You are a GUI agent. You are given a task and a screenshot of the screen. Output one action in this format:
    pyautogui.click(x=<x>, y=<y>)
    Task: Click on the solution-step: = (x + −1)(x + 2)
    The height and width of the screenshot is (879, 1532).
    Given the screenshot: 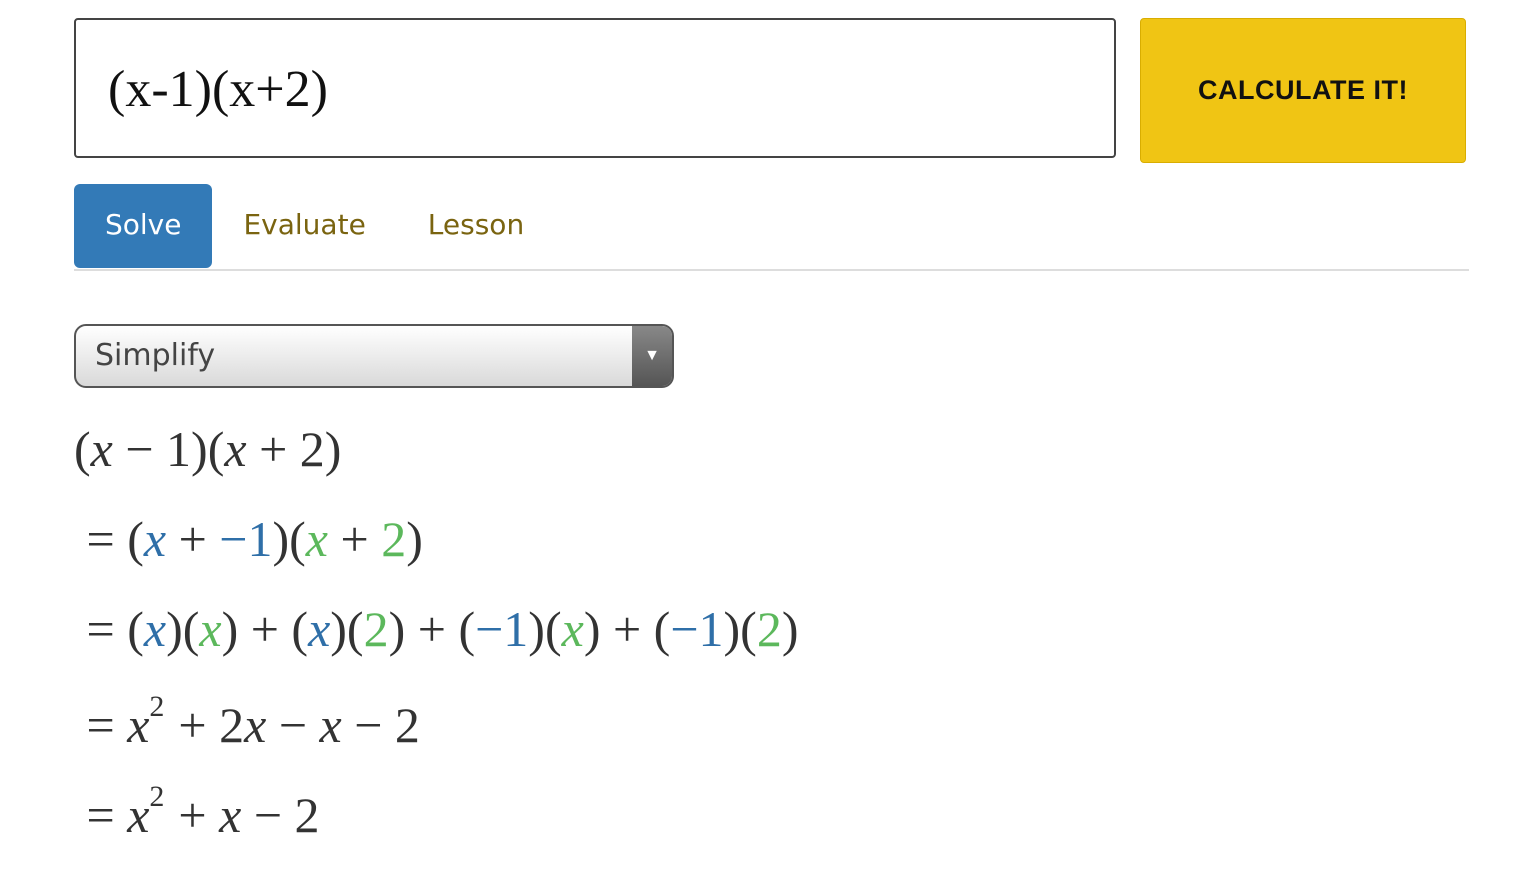 What is the action you would take?
    pyautogui.click(x=248, y=539)
    